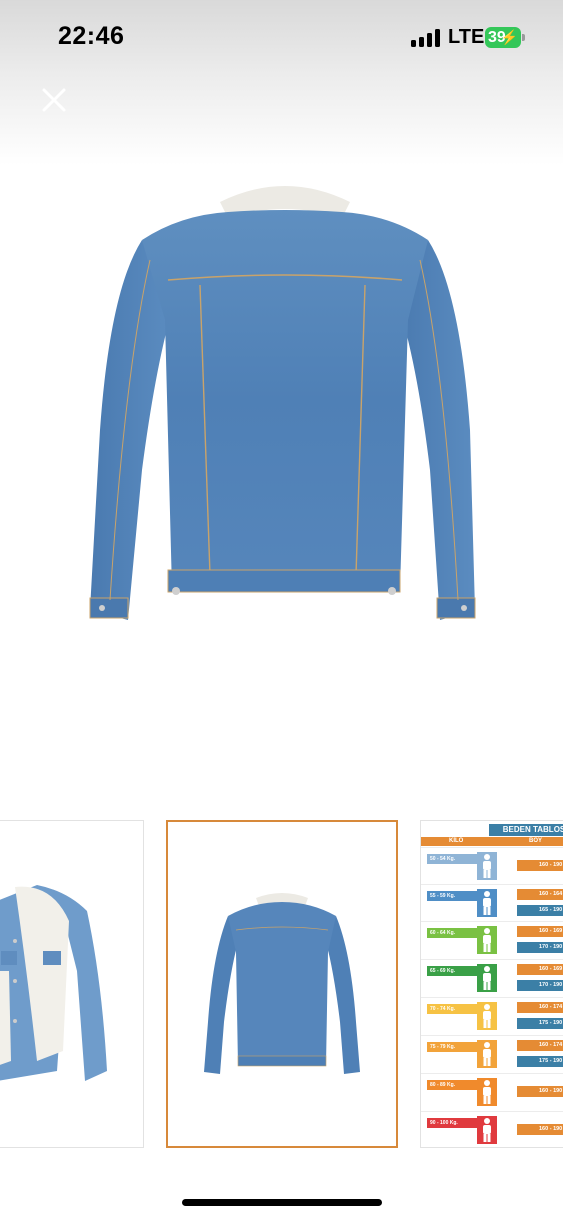 This screenshot has width=563, height=1219. I want to click on home-indicator, so click(282, 1202).